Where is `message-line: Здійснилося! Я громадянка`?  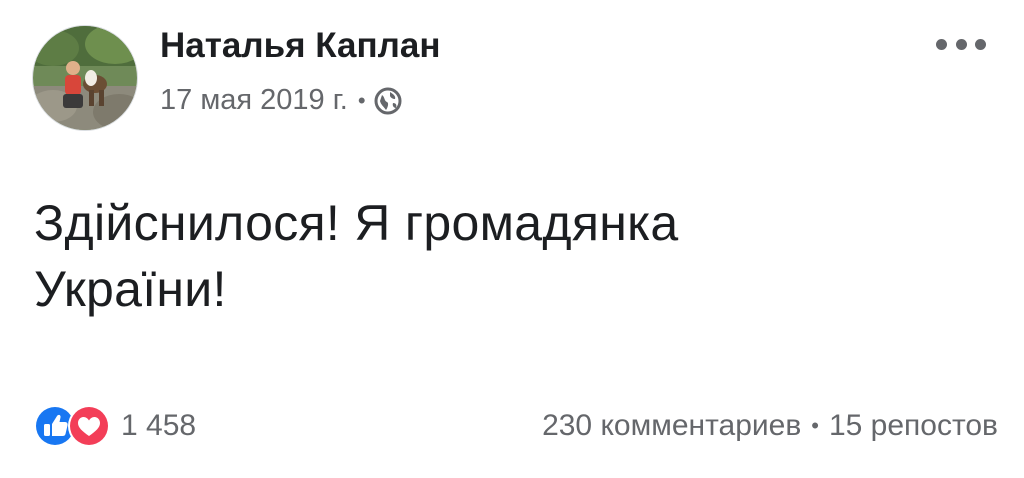
message-line: Здійснилося! Я громадянка is located at coordinates (356, 223).